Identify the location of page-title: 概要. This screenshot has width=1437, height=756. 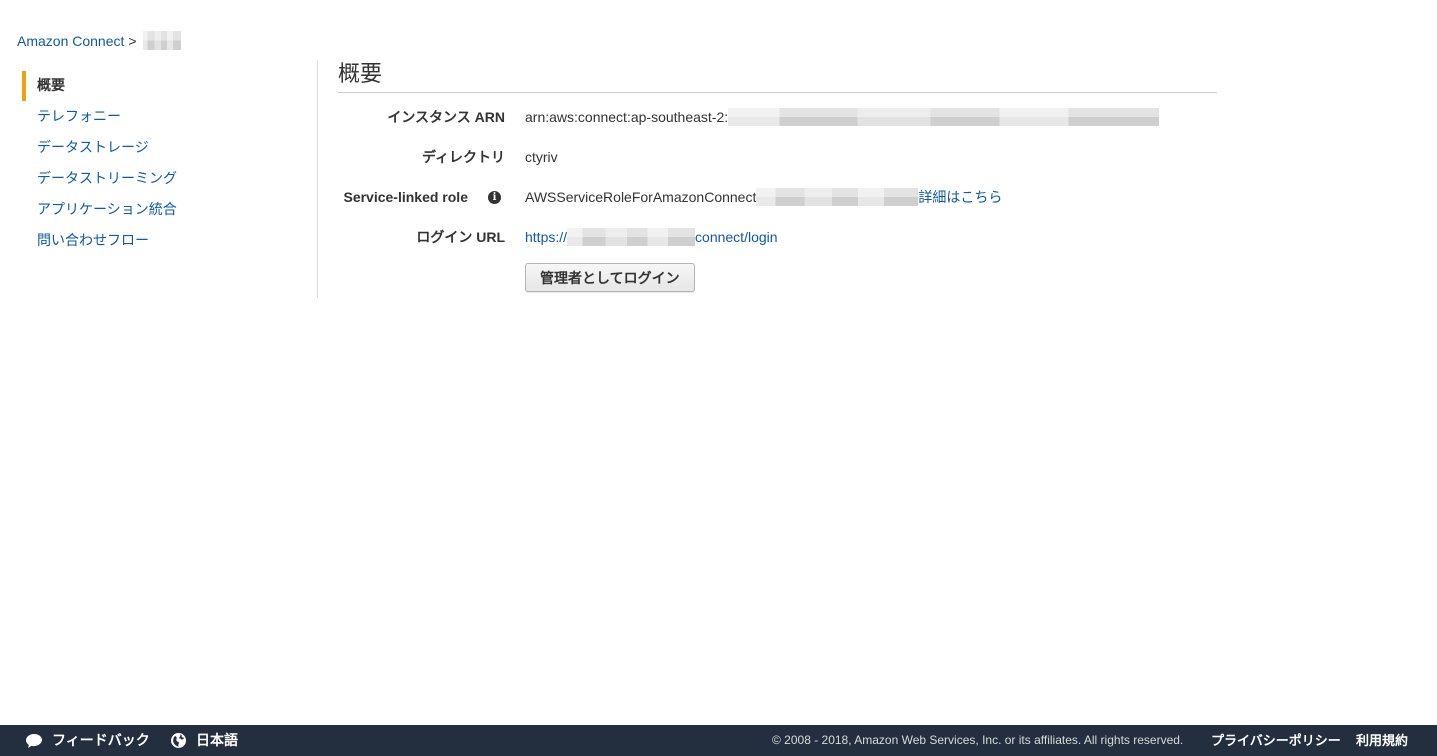
(360, 73).